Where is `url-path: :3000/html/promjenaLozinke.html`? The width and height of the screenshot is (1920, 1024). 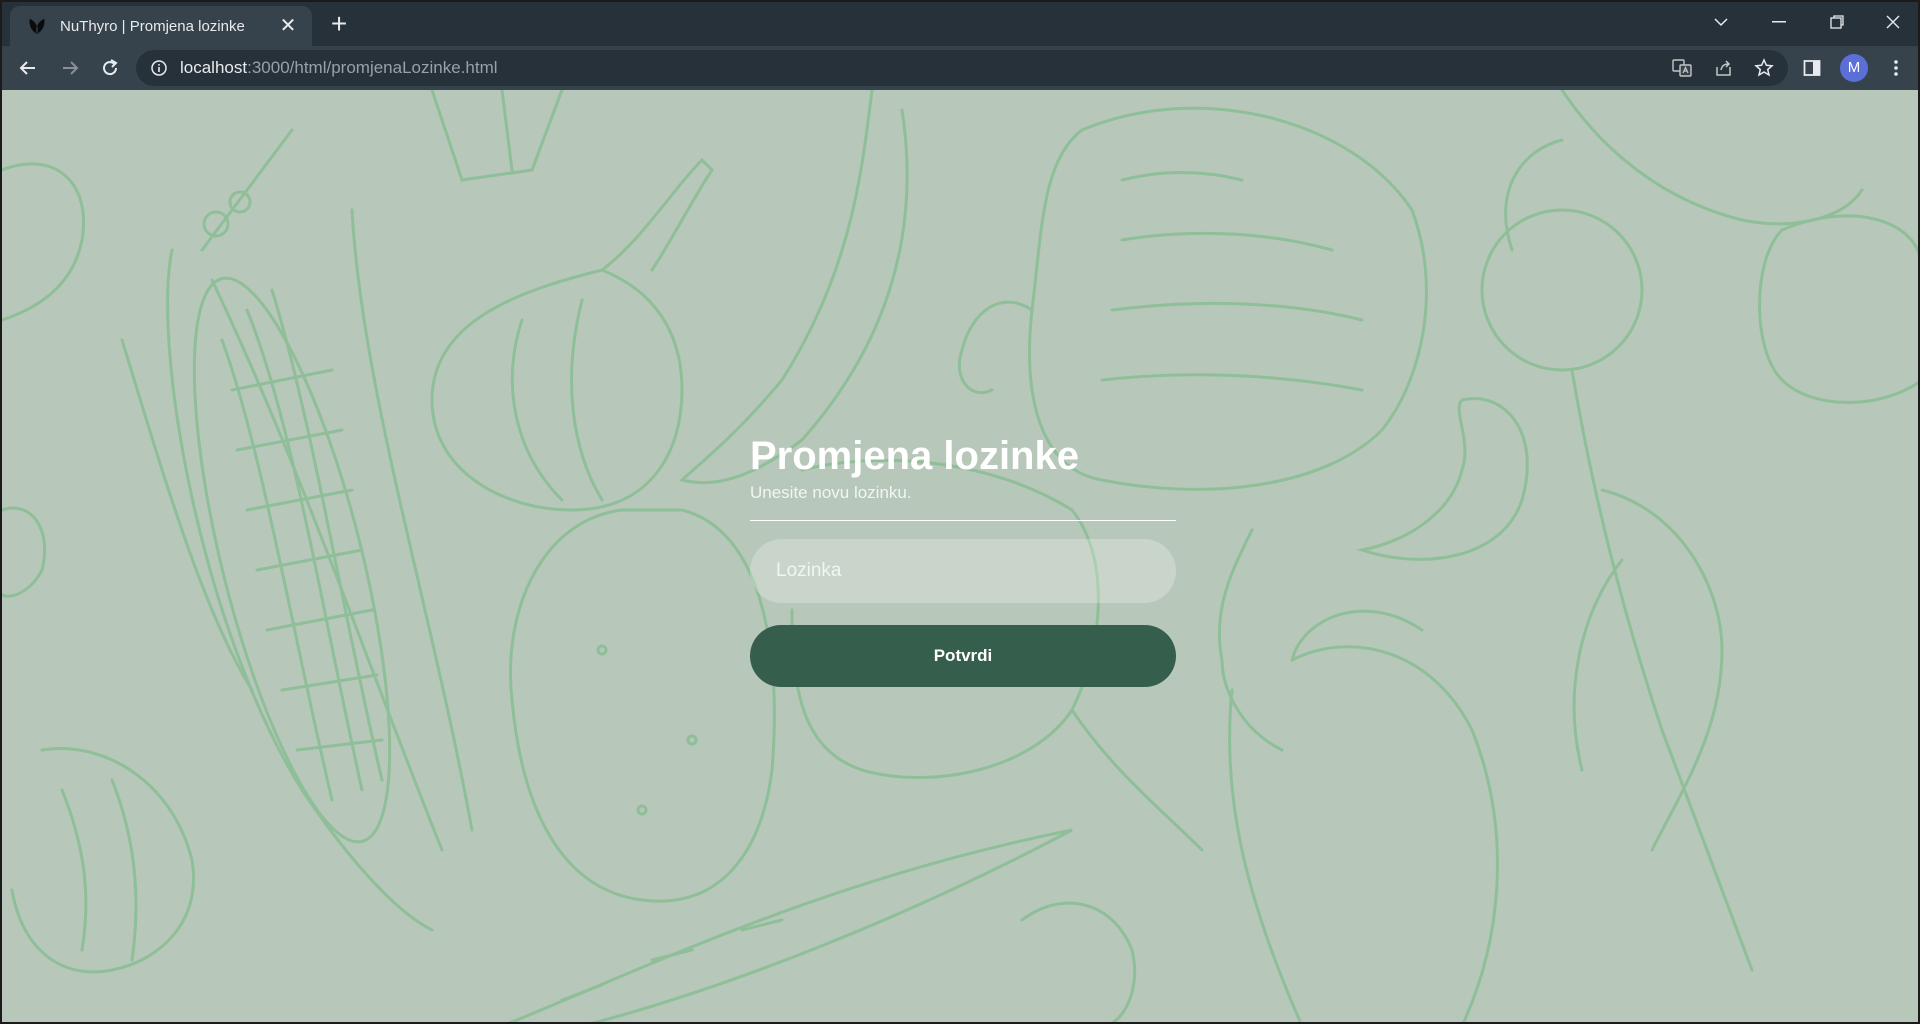 url-path: :3000/html/promjenaLozinke.html is located at coordinates (372, 67).